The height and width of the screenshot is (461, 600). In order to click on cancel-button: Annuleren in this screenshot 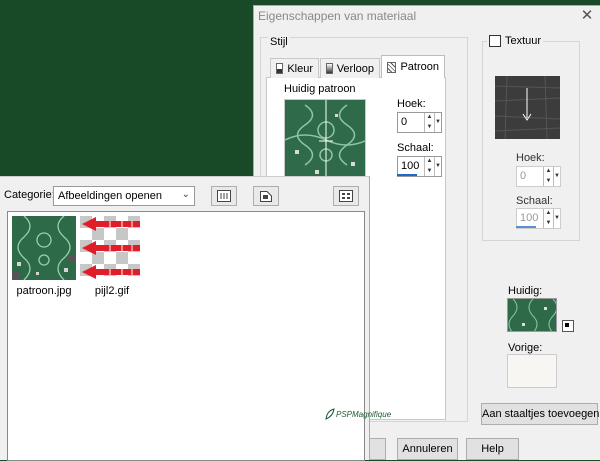, I will do `click(427, 449)`.